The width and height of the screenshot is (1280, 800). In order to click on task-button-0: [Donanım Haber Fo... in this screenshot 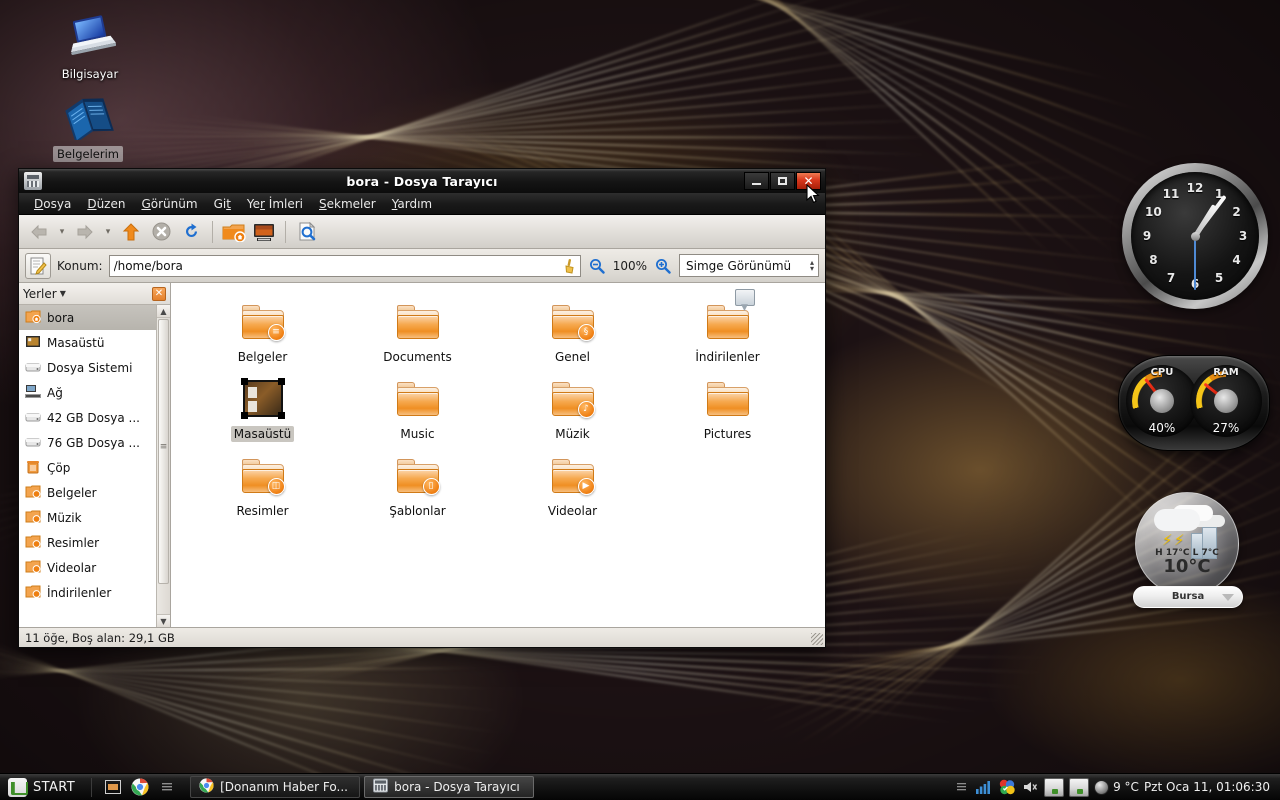, I will do `click(275, 787)`.